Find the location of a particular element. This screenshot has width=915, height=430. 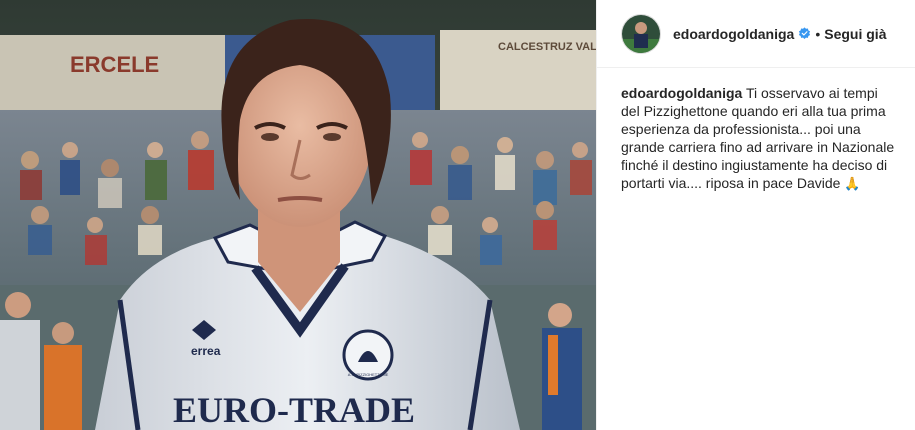

avatar is located at coordinates (641, 33).